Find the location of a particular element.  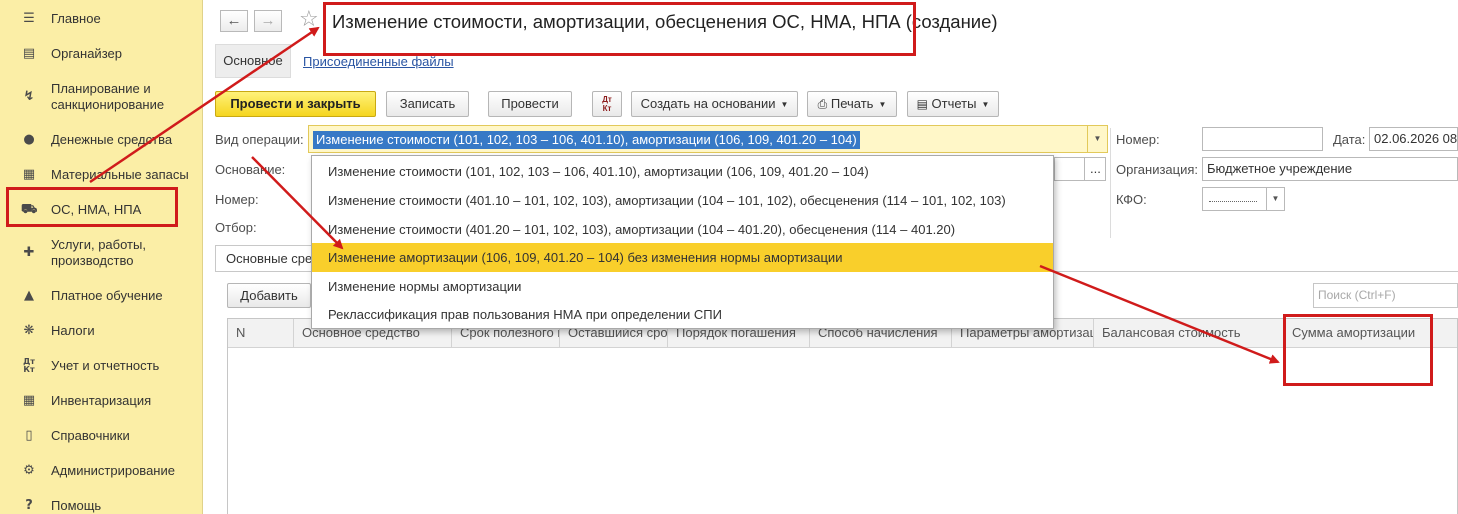

sidebar-item-paid-education: ▲ Платное обучение is located at coordinates (101, 296).